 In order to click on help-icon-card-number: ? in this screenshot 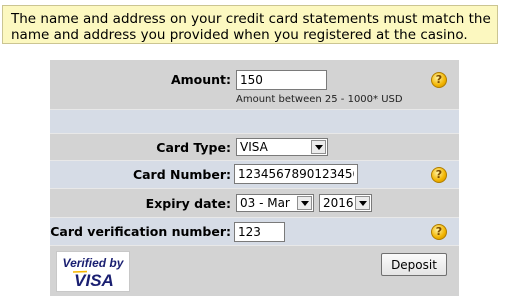, I will do `click(439, 175)`.